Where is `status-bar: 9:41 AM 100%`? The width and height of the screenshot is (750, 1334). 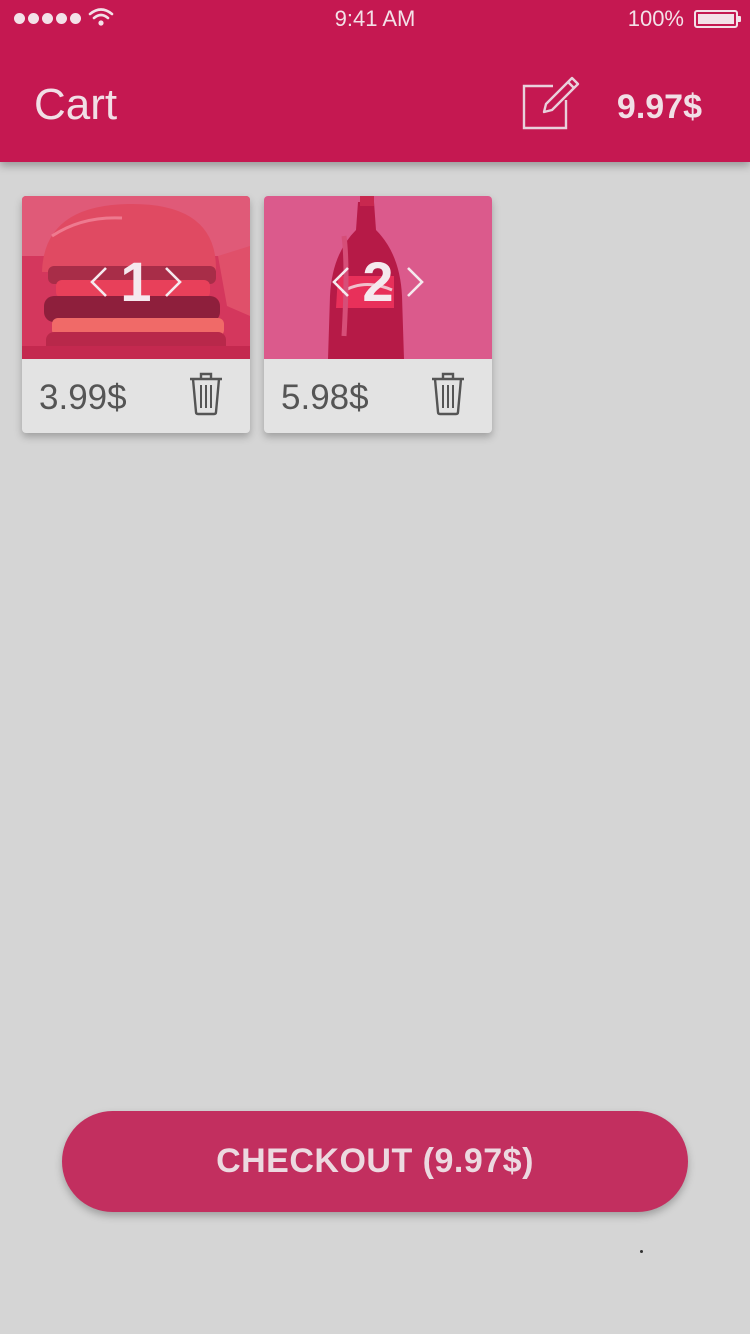 status-bar: 9:41 AM 100% is located at coordinates (375, 20).